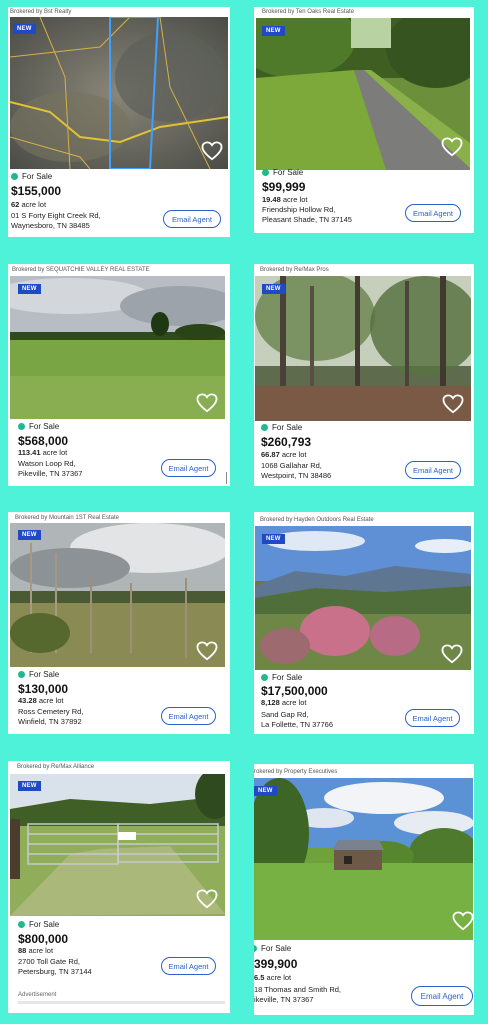  What do you see at coordinates (226, 478) in the screenshot?
I see `scroll-indicator` at bounding box center [226, 478].